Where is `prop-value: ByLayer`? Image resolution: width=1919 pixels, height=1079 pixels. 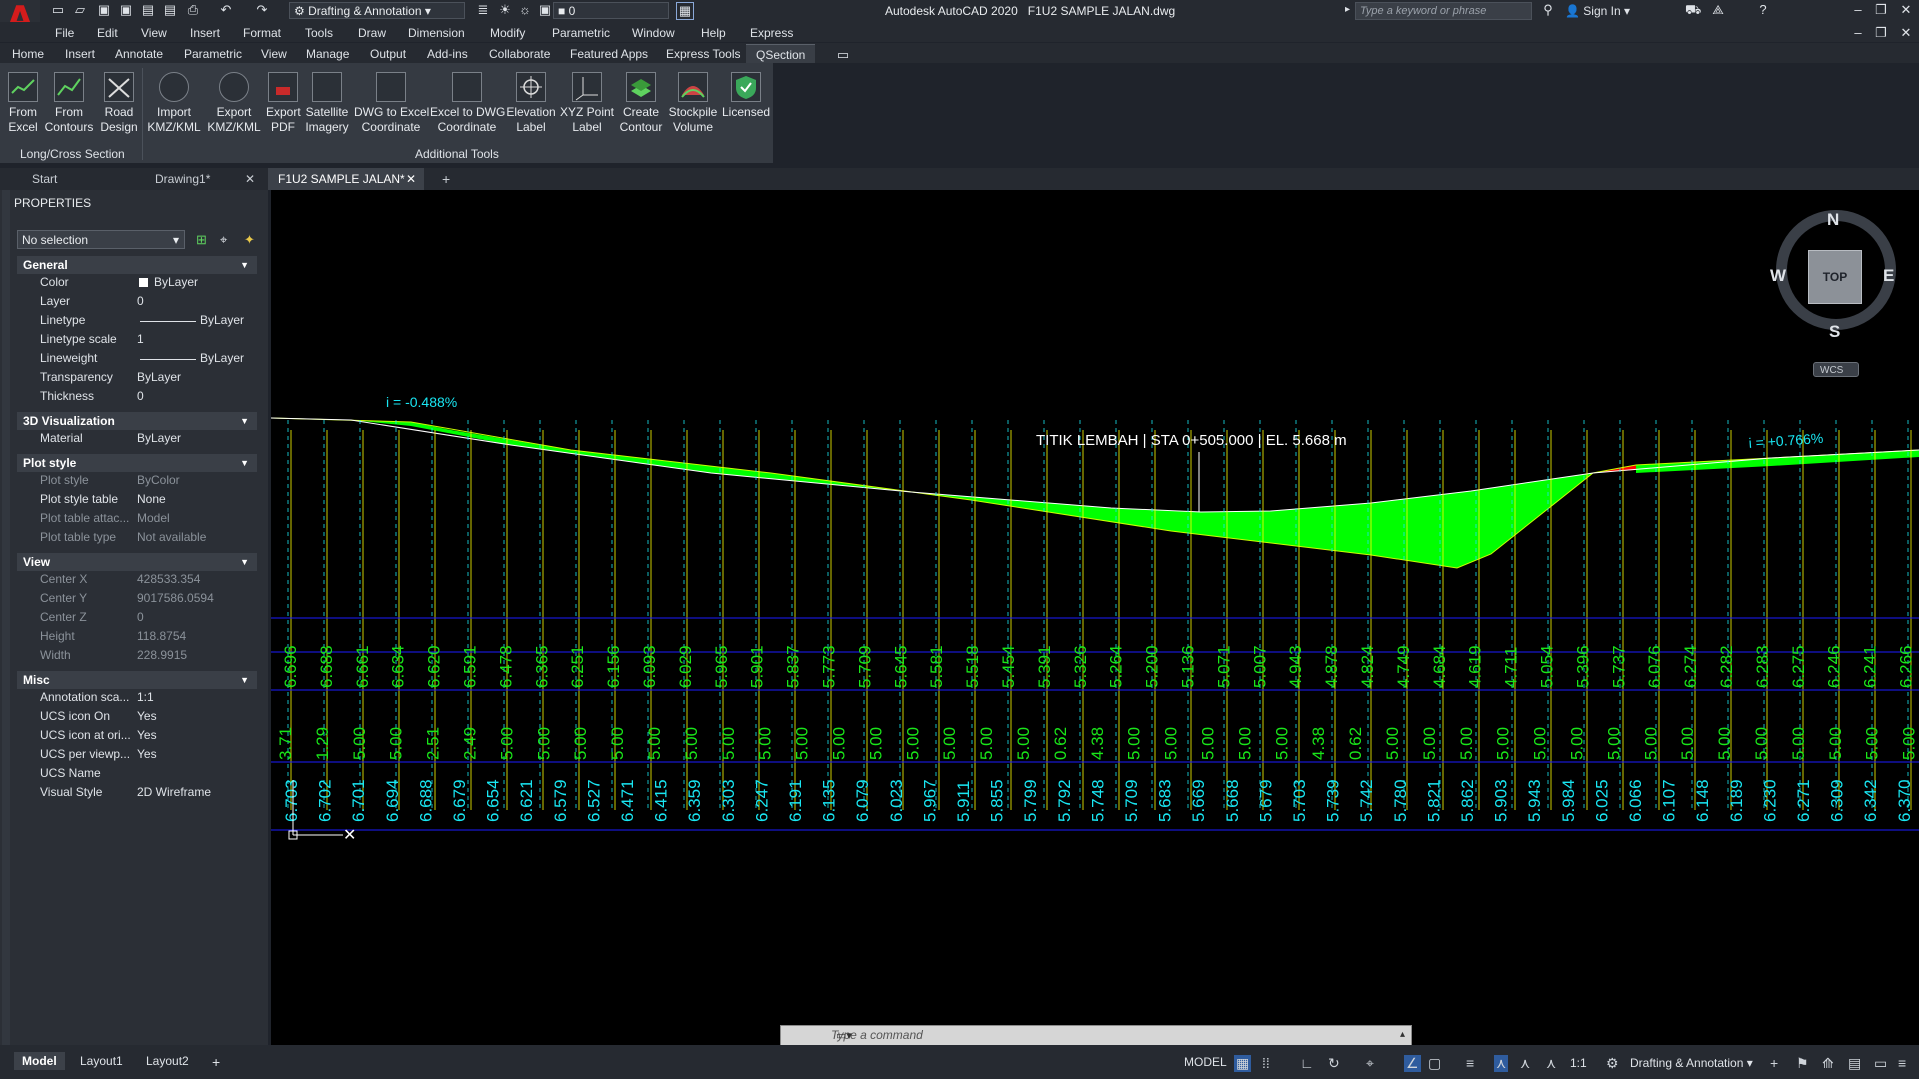
prop-value: ByLayer is located at coordinates (176, 282).